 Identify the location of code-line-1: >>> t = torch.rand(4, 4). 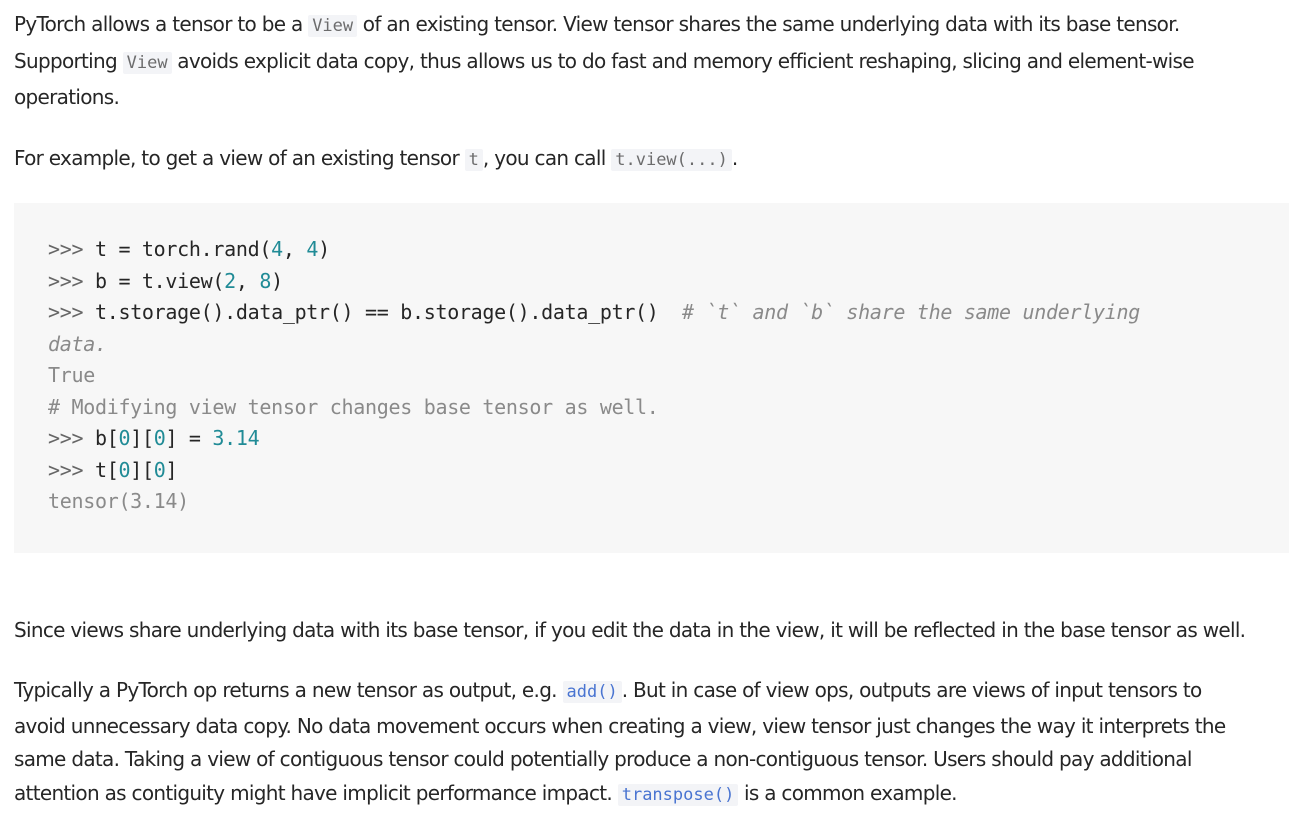
(189, 249).